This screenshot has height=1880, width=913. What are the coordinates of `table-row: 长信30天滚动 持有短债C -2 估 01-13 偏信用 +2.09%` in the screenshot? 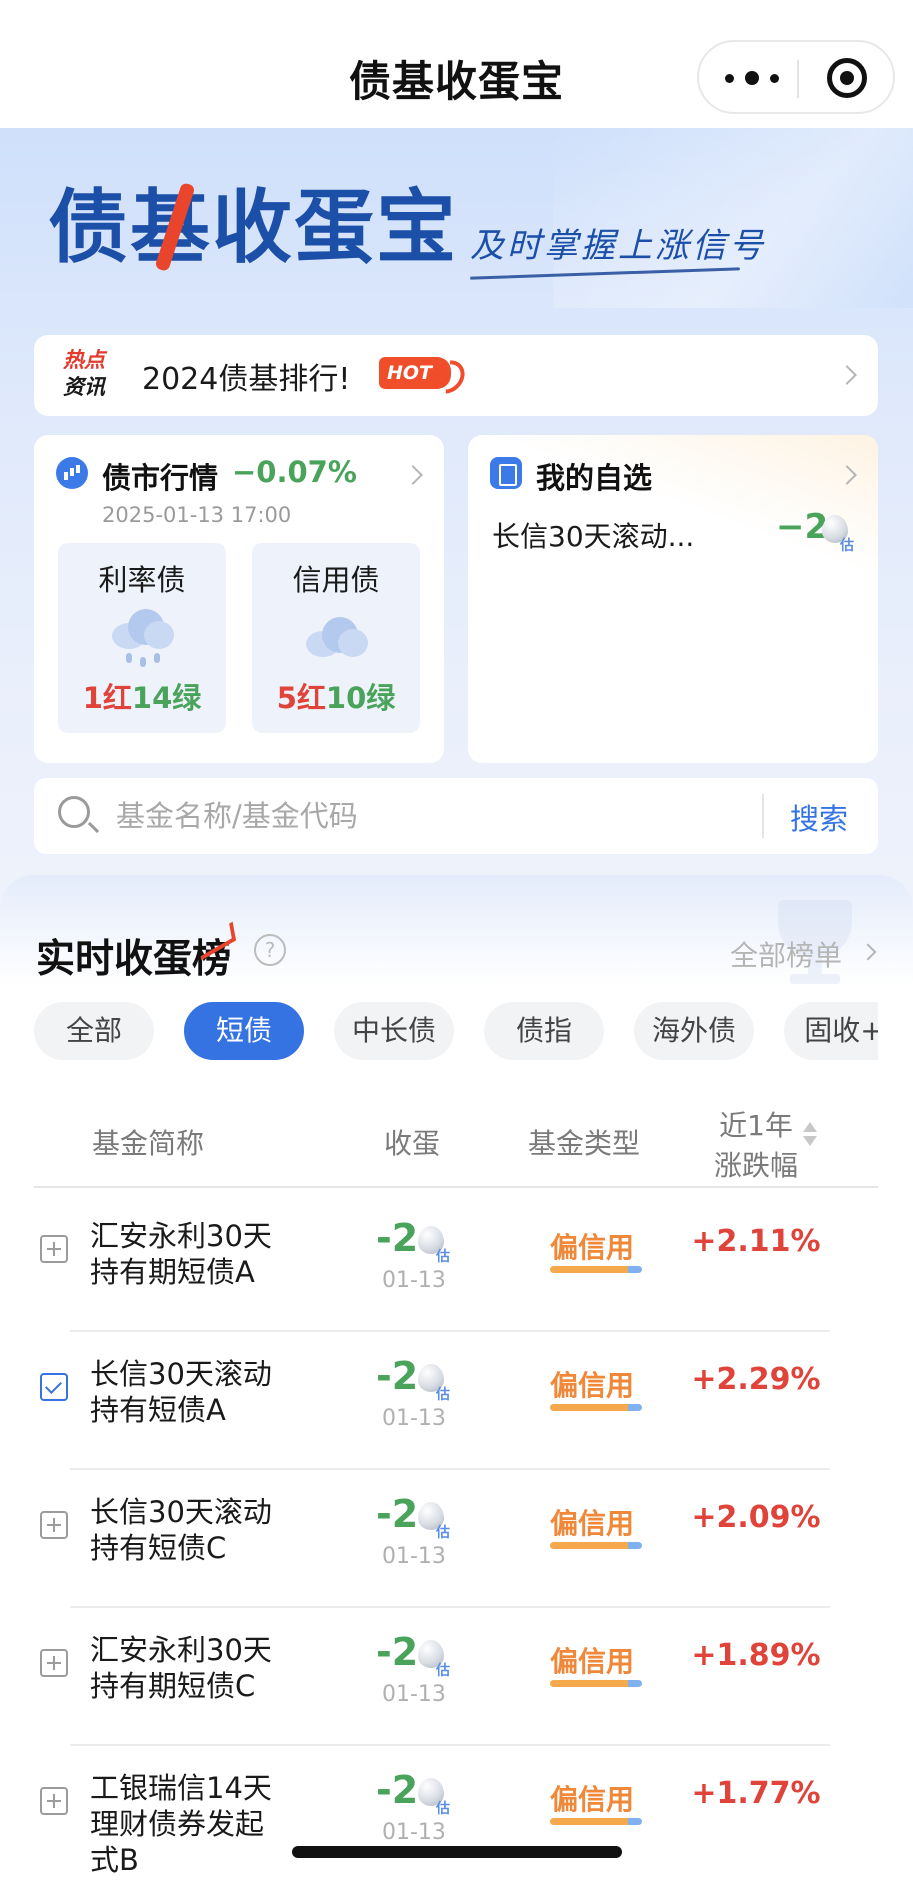 It's located at (456, 1539).